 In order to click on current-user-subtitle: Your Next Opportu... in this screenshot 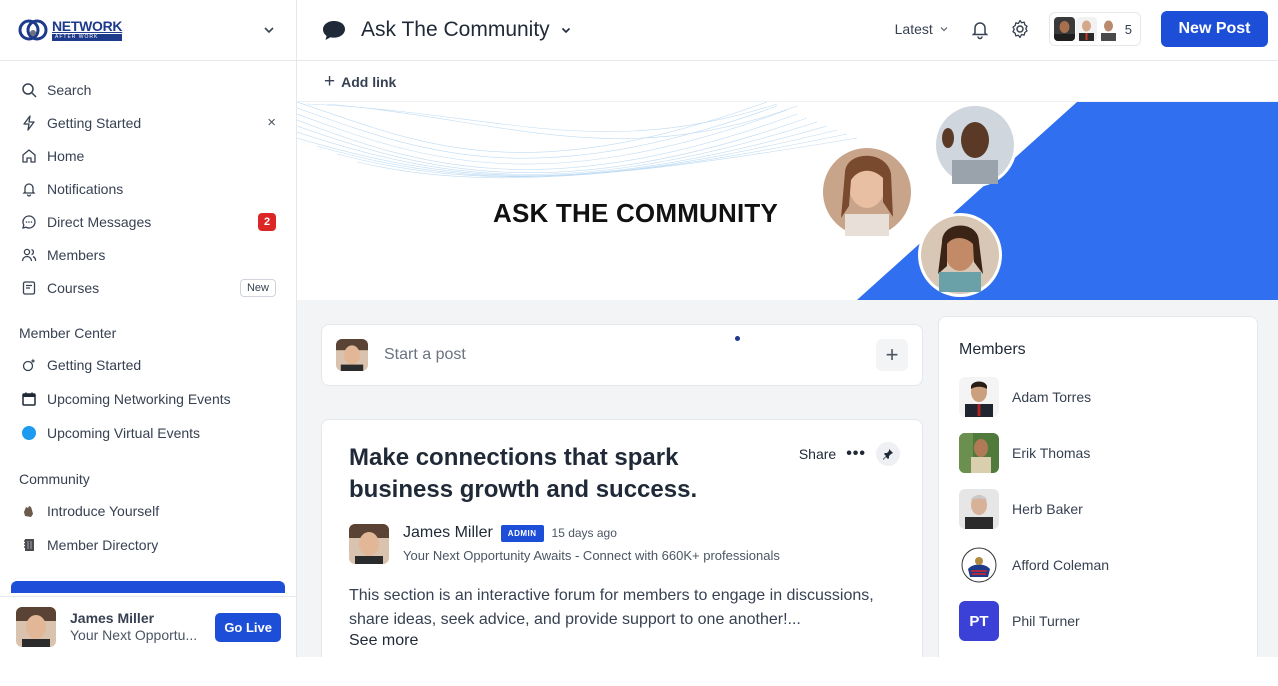, I will do `click(134, 635)`.